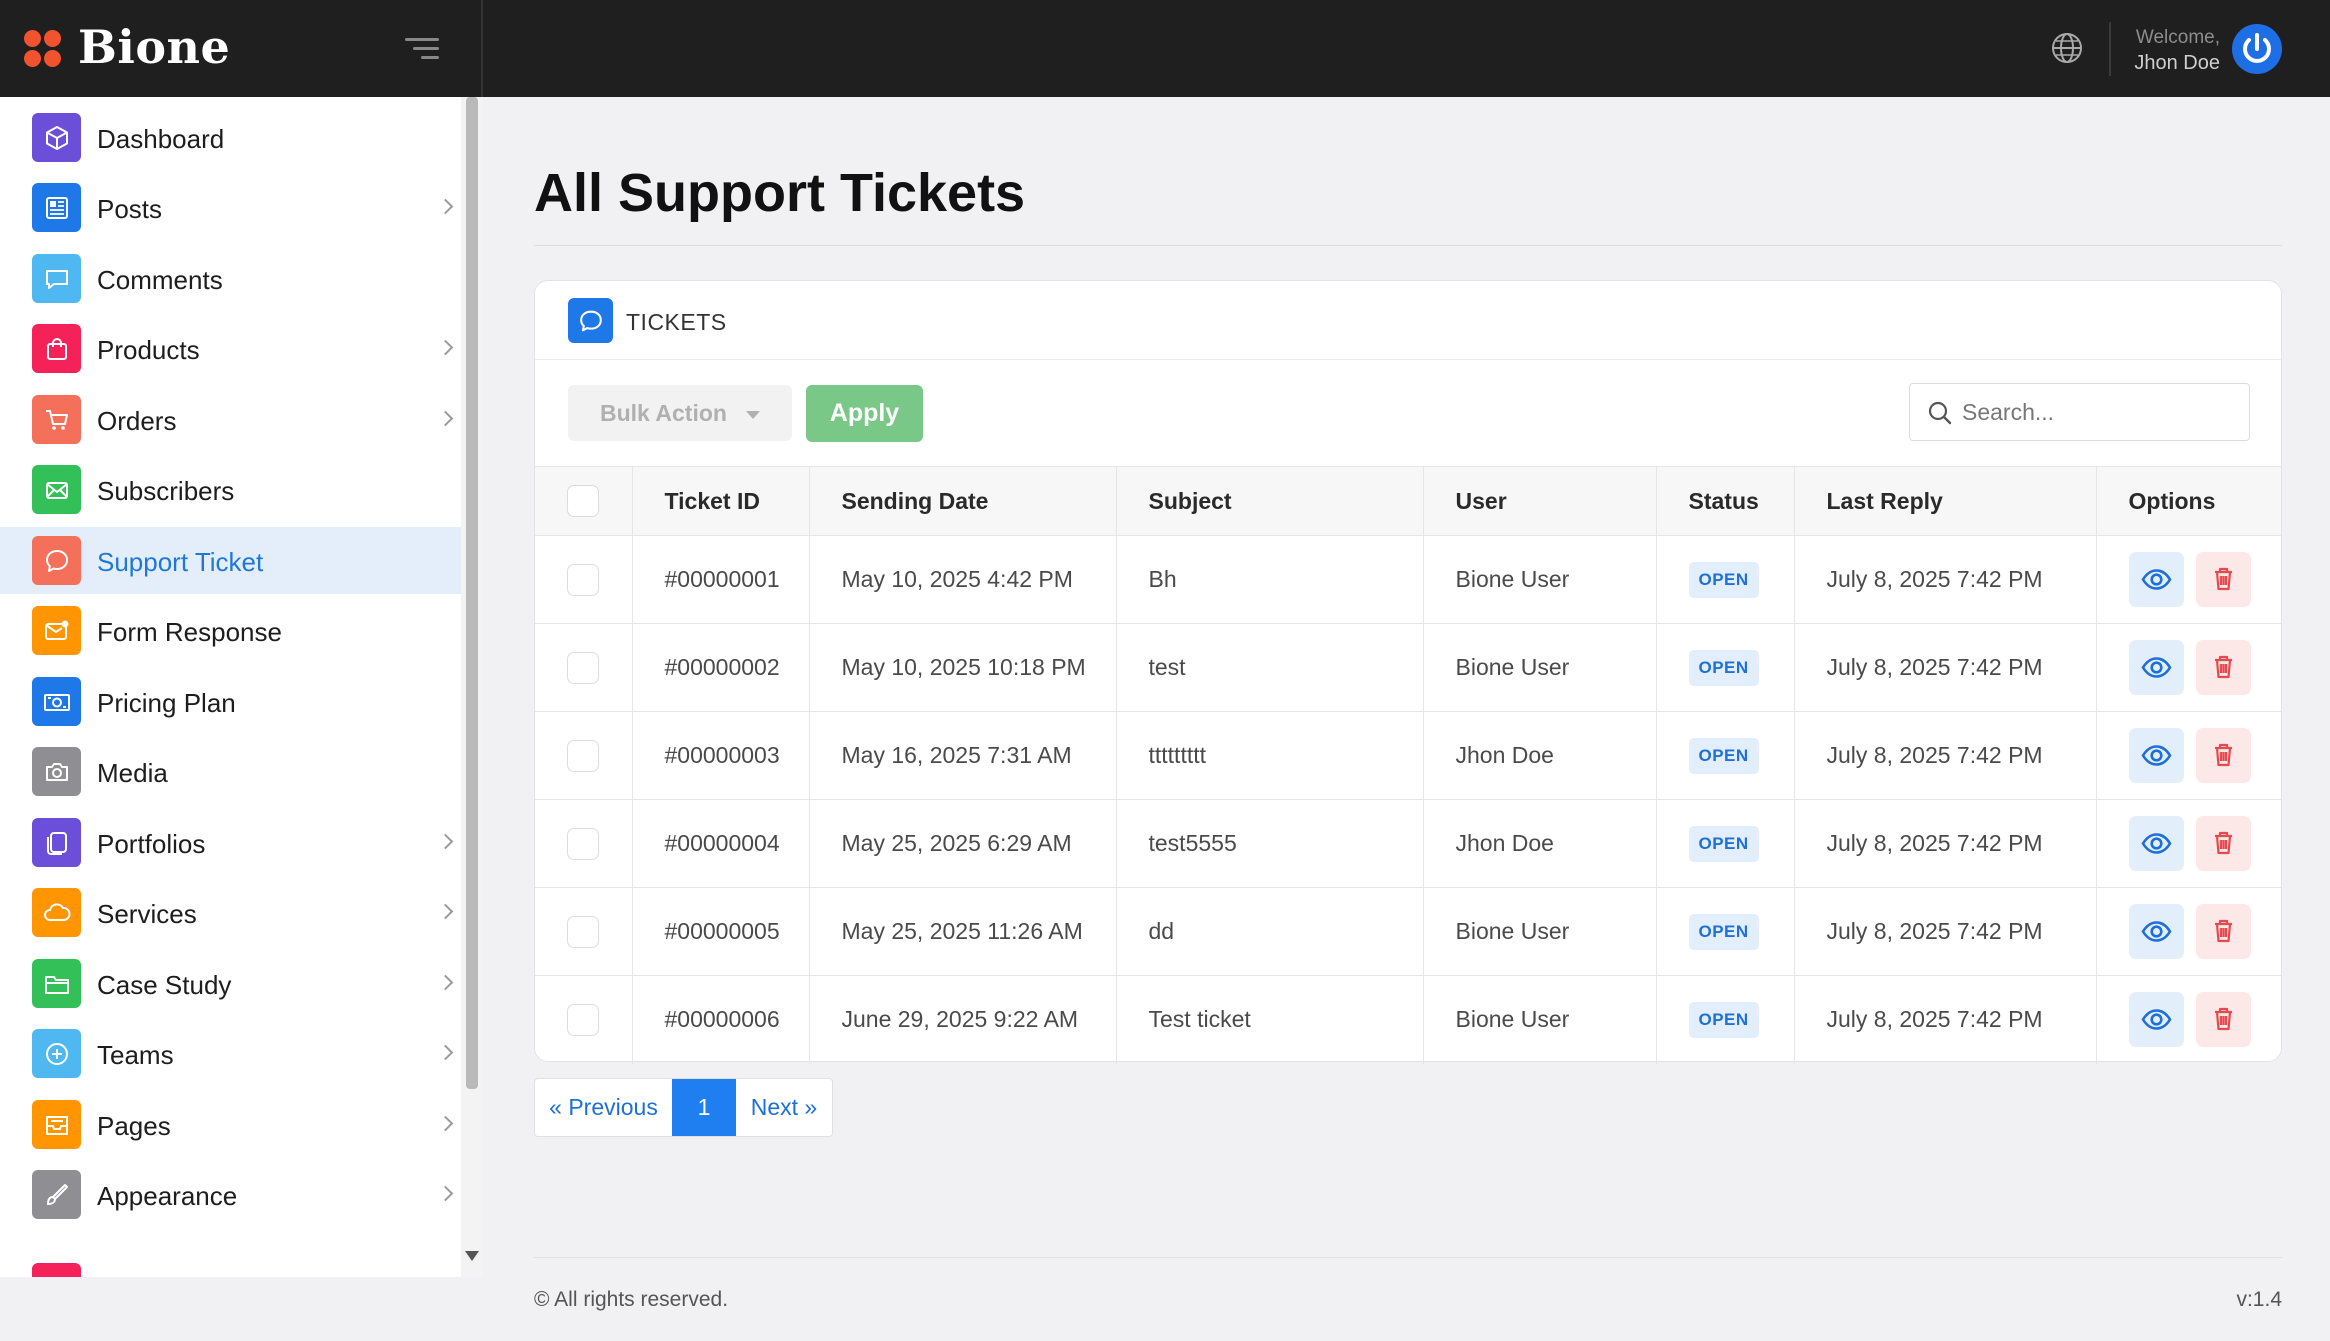 The image size is (2330, 1341). What do you see at coordinates (720, 501) in the screenshot?
I see `col-ticket-id: Ticket ID` at bounding box center [720, 501].